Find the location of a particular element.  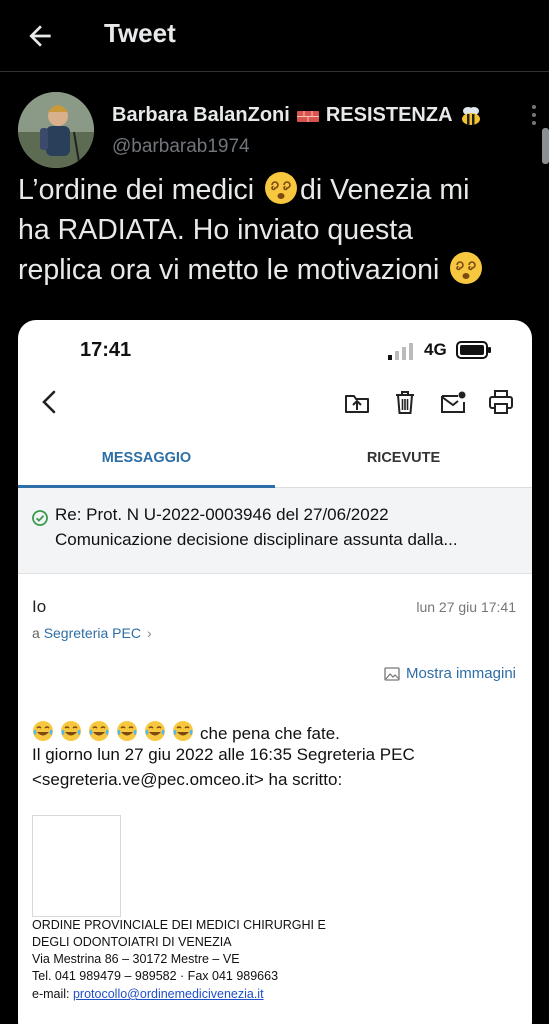

mark-unread-icon is located at coordinates (453, 402).